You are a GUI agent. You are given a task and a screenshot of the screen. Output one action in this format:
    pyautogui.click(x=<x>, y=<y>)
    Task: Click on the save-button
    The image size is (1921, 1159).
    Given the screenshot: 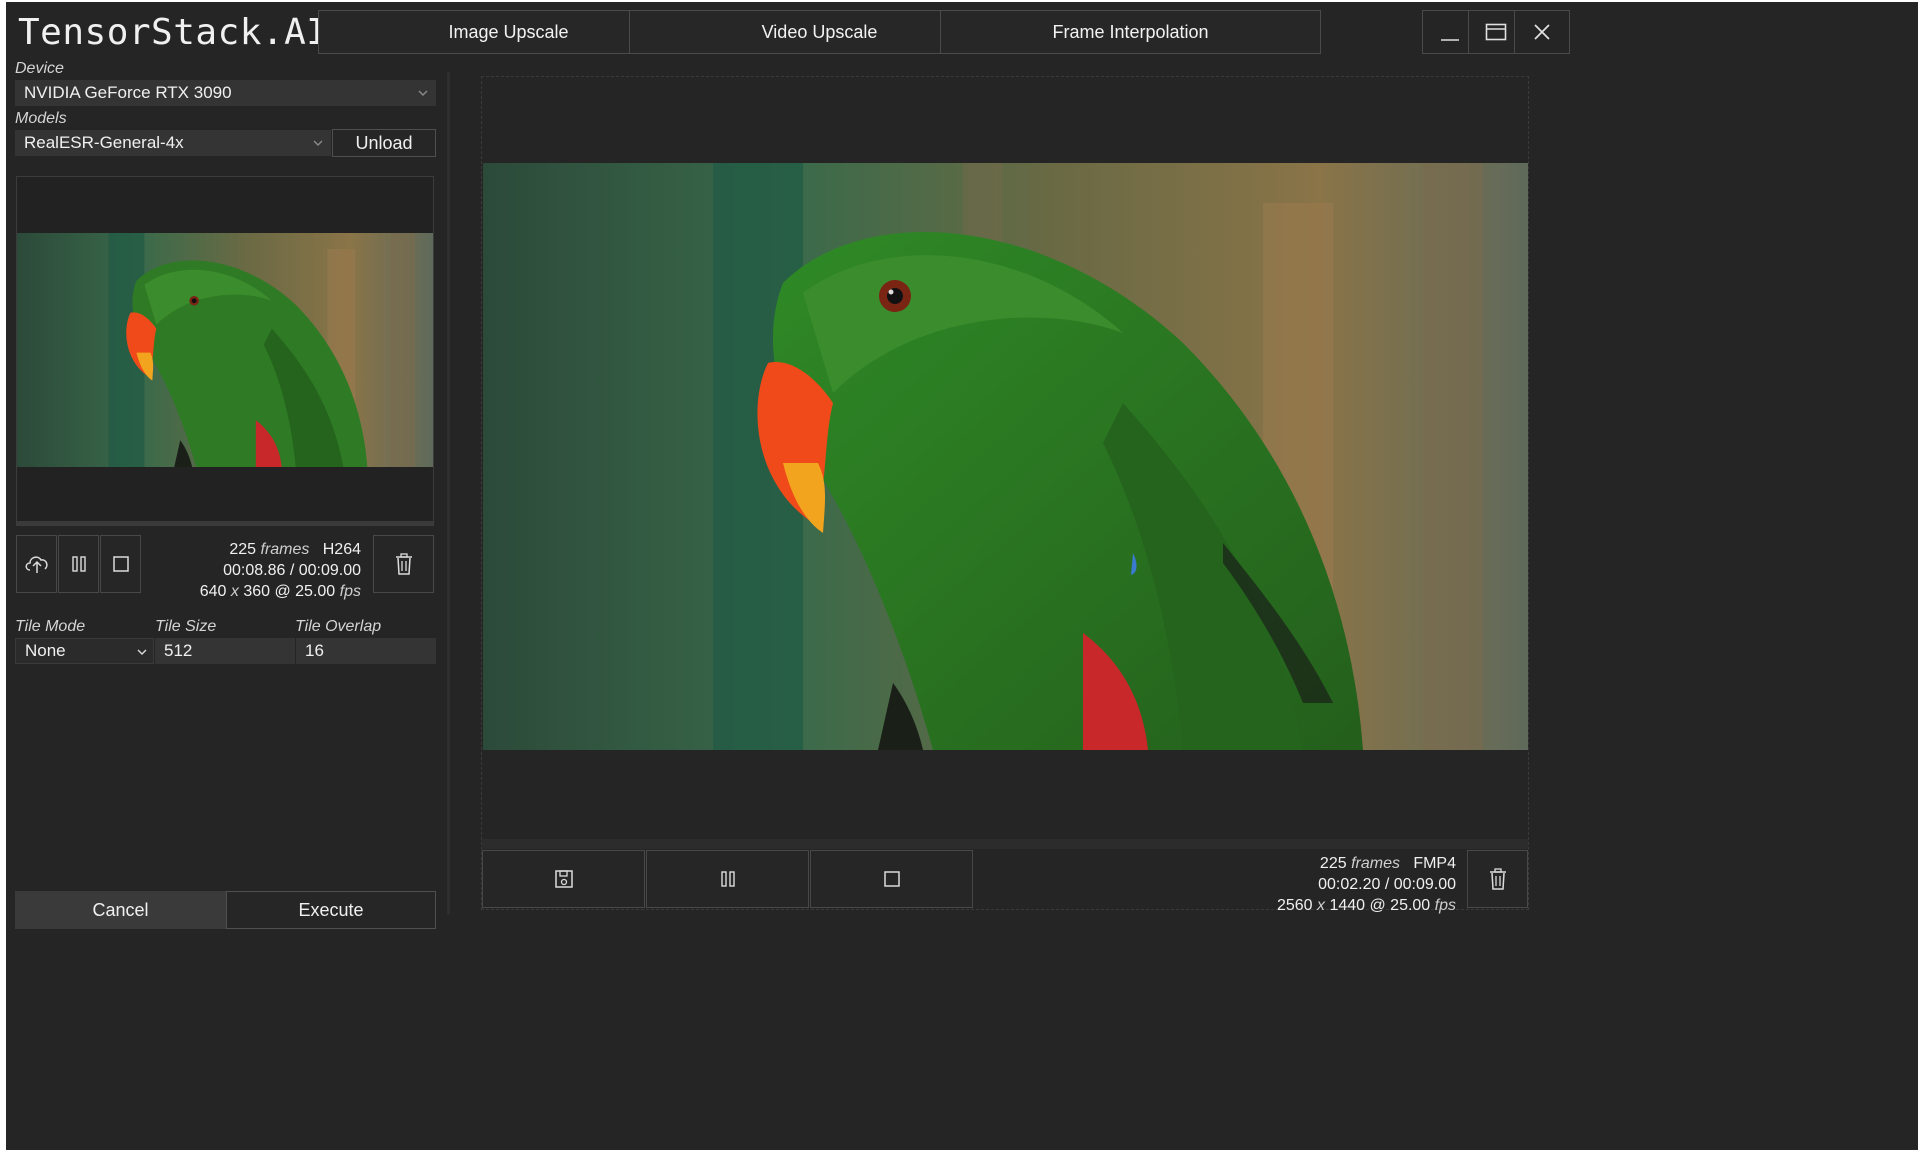 What is the action you would take?
    pyautogui.click(x=563, y=879)
    